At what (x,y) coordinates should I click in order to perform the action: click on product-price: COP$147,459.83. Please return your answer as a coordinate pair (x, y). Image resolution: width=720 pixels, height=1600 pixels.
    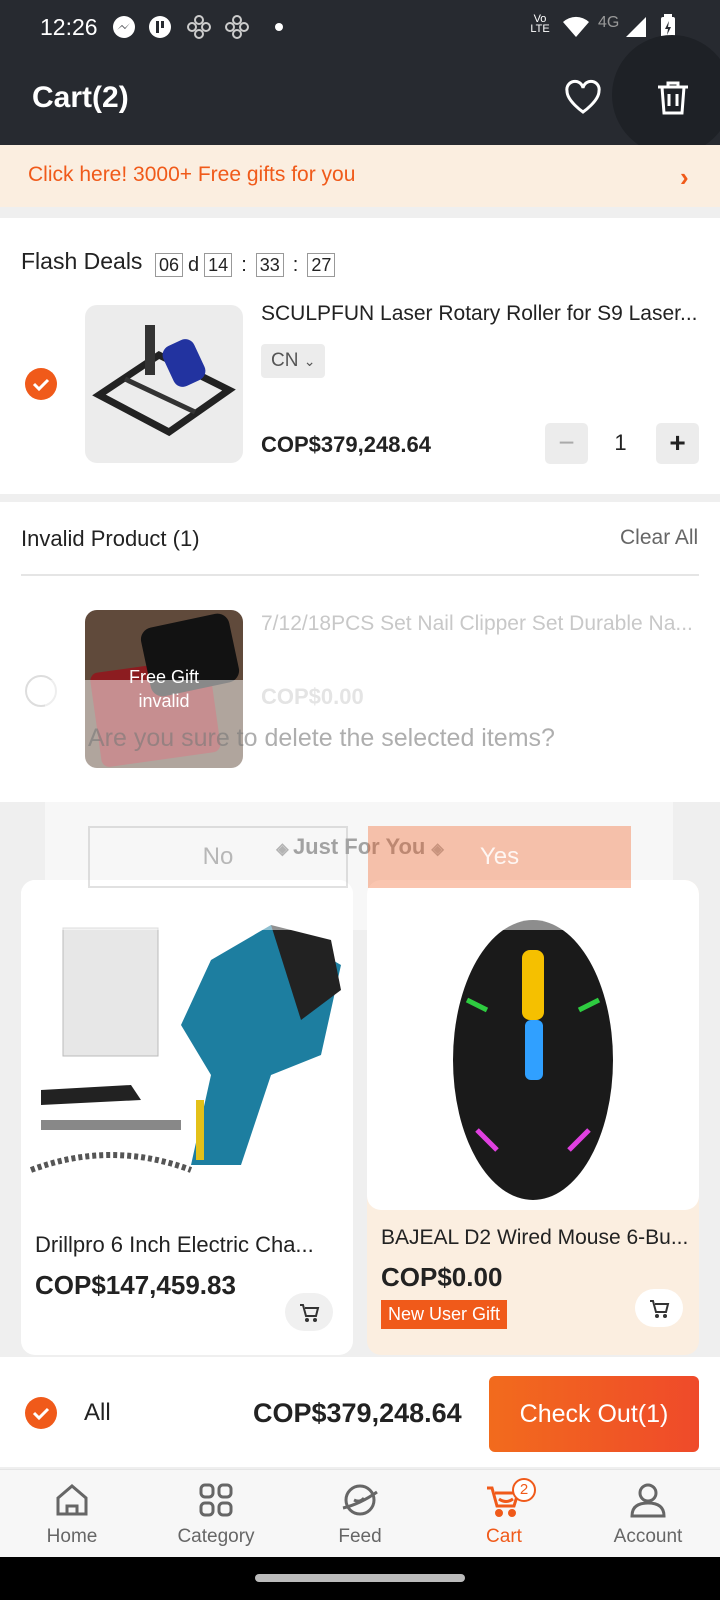
    Looking at the image, I should click on (135, 1285).